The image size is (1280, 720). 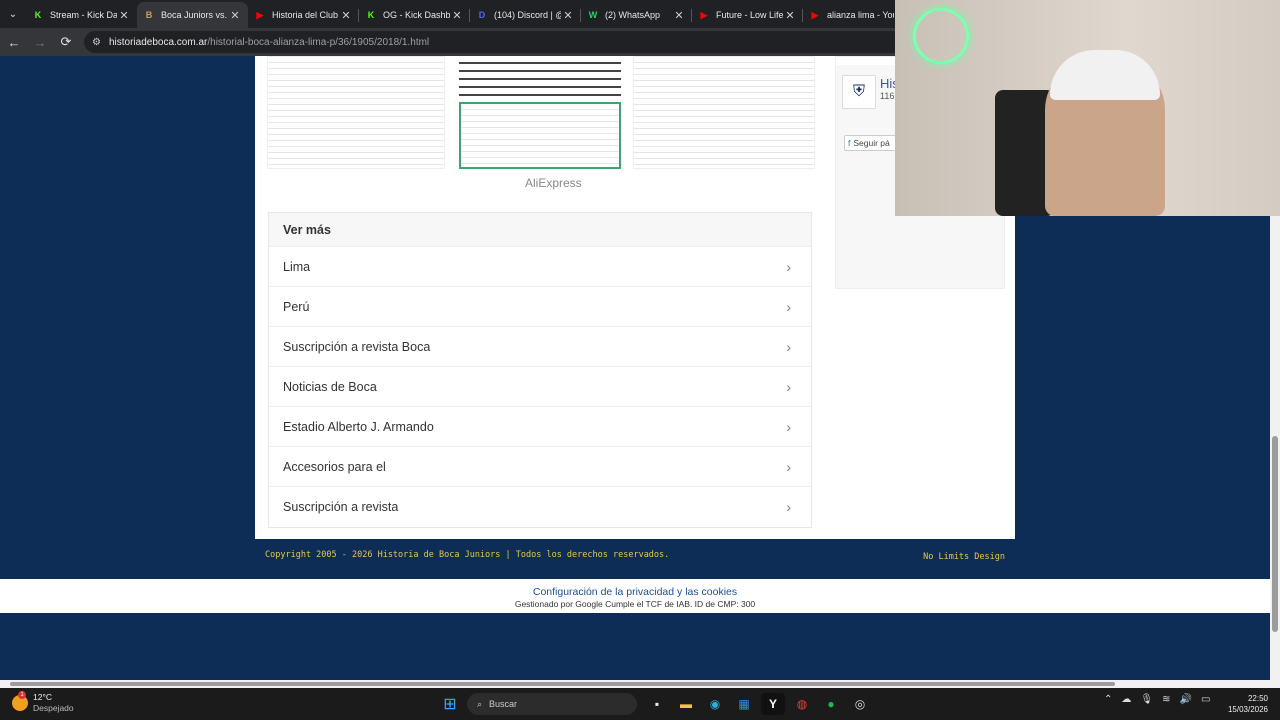 I want to click on browser-tab: ▶ Historia del Club Alianza✕, so click(x=303, y=15).